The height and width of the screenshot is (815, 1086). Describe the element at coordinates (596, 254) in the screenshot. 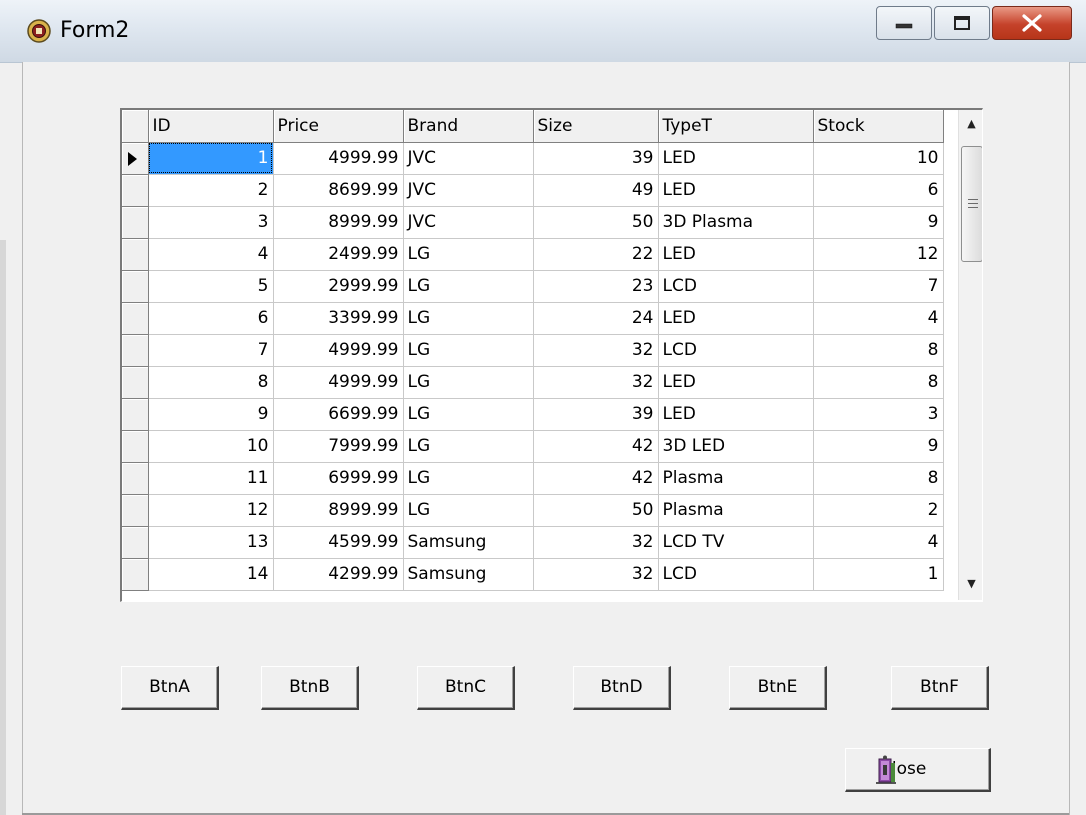

I see `cell-size: 22` at that location.